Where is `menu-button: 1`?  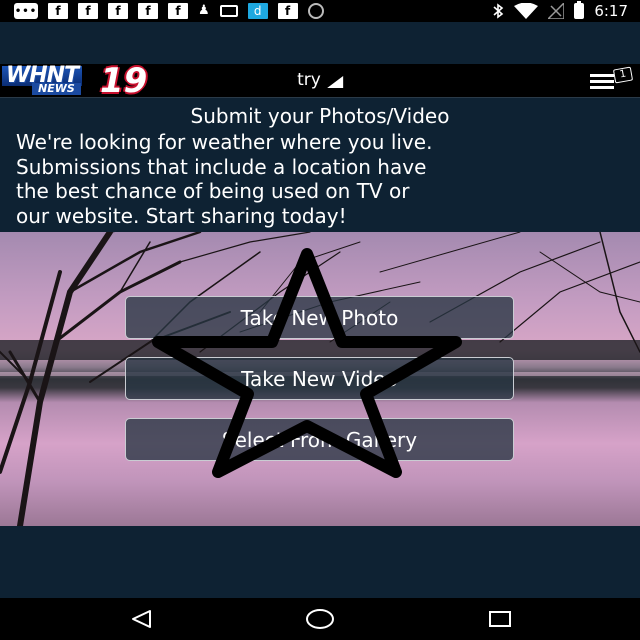 menu-button: 1 is located at coordinates (612, 80).